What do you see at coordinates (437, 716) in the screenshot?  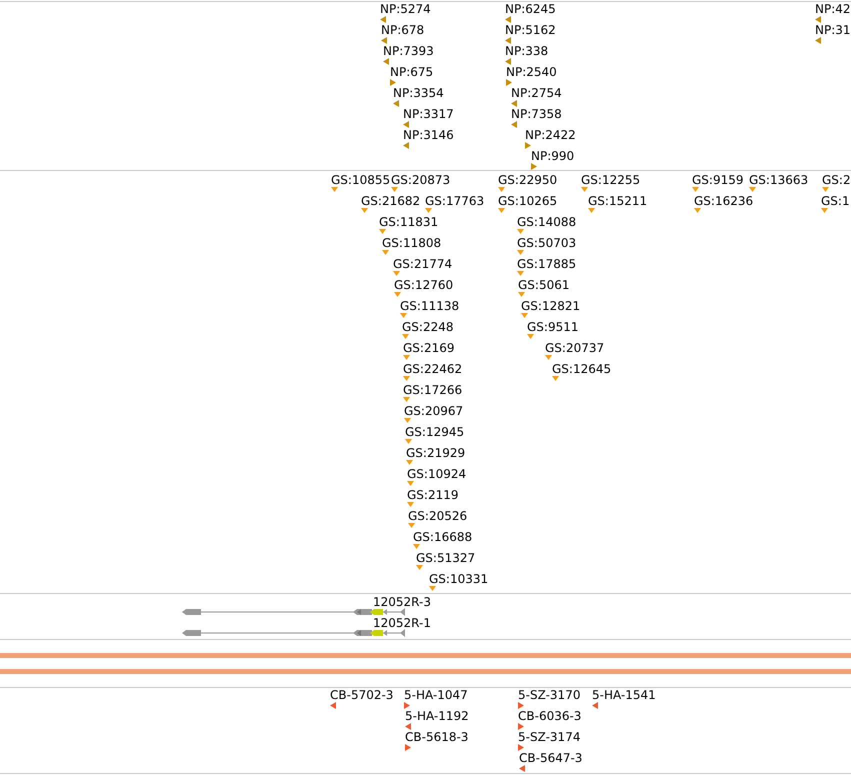 I see `feature-label: 5-HA-1192` at bounding box center [437, 716].